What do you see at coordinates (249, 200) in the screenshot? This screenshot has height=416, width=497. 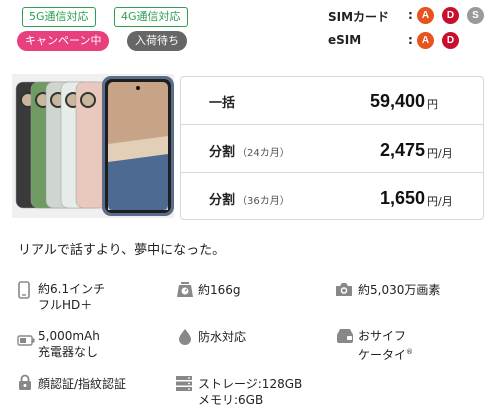 I see `price-label: 分割 （36カ月）` at bounding box center [249, 200].